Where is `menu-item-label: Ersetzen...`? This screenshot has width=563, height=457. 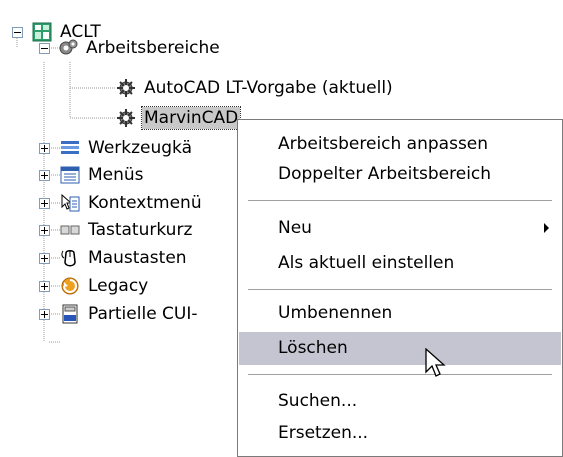
menu-item-label: Ersetzen... is located at coordinates (323, 433).